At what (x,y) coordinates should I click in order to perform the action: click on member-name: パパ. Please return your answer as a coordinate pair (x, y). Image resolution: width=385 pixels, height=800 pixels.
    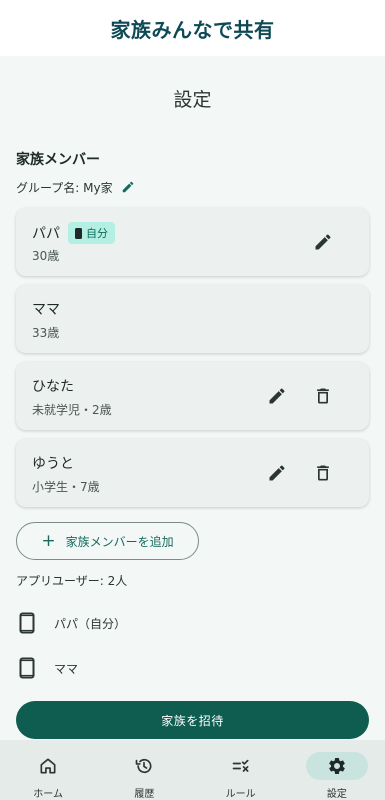
    Looking at the image, I should click on (46, 234).